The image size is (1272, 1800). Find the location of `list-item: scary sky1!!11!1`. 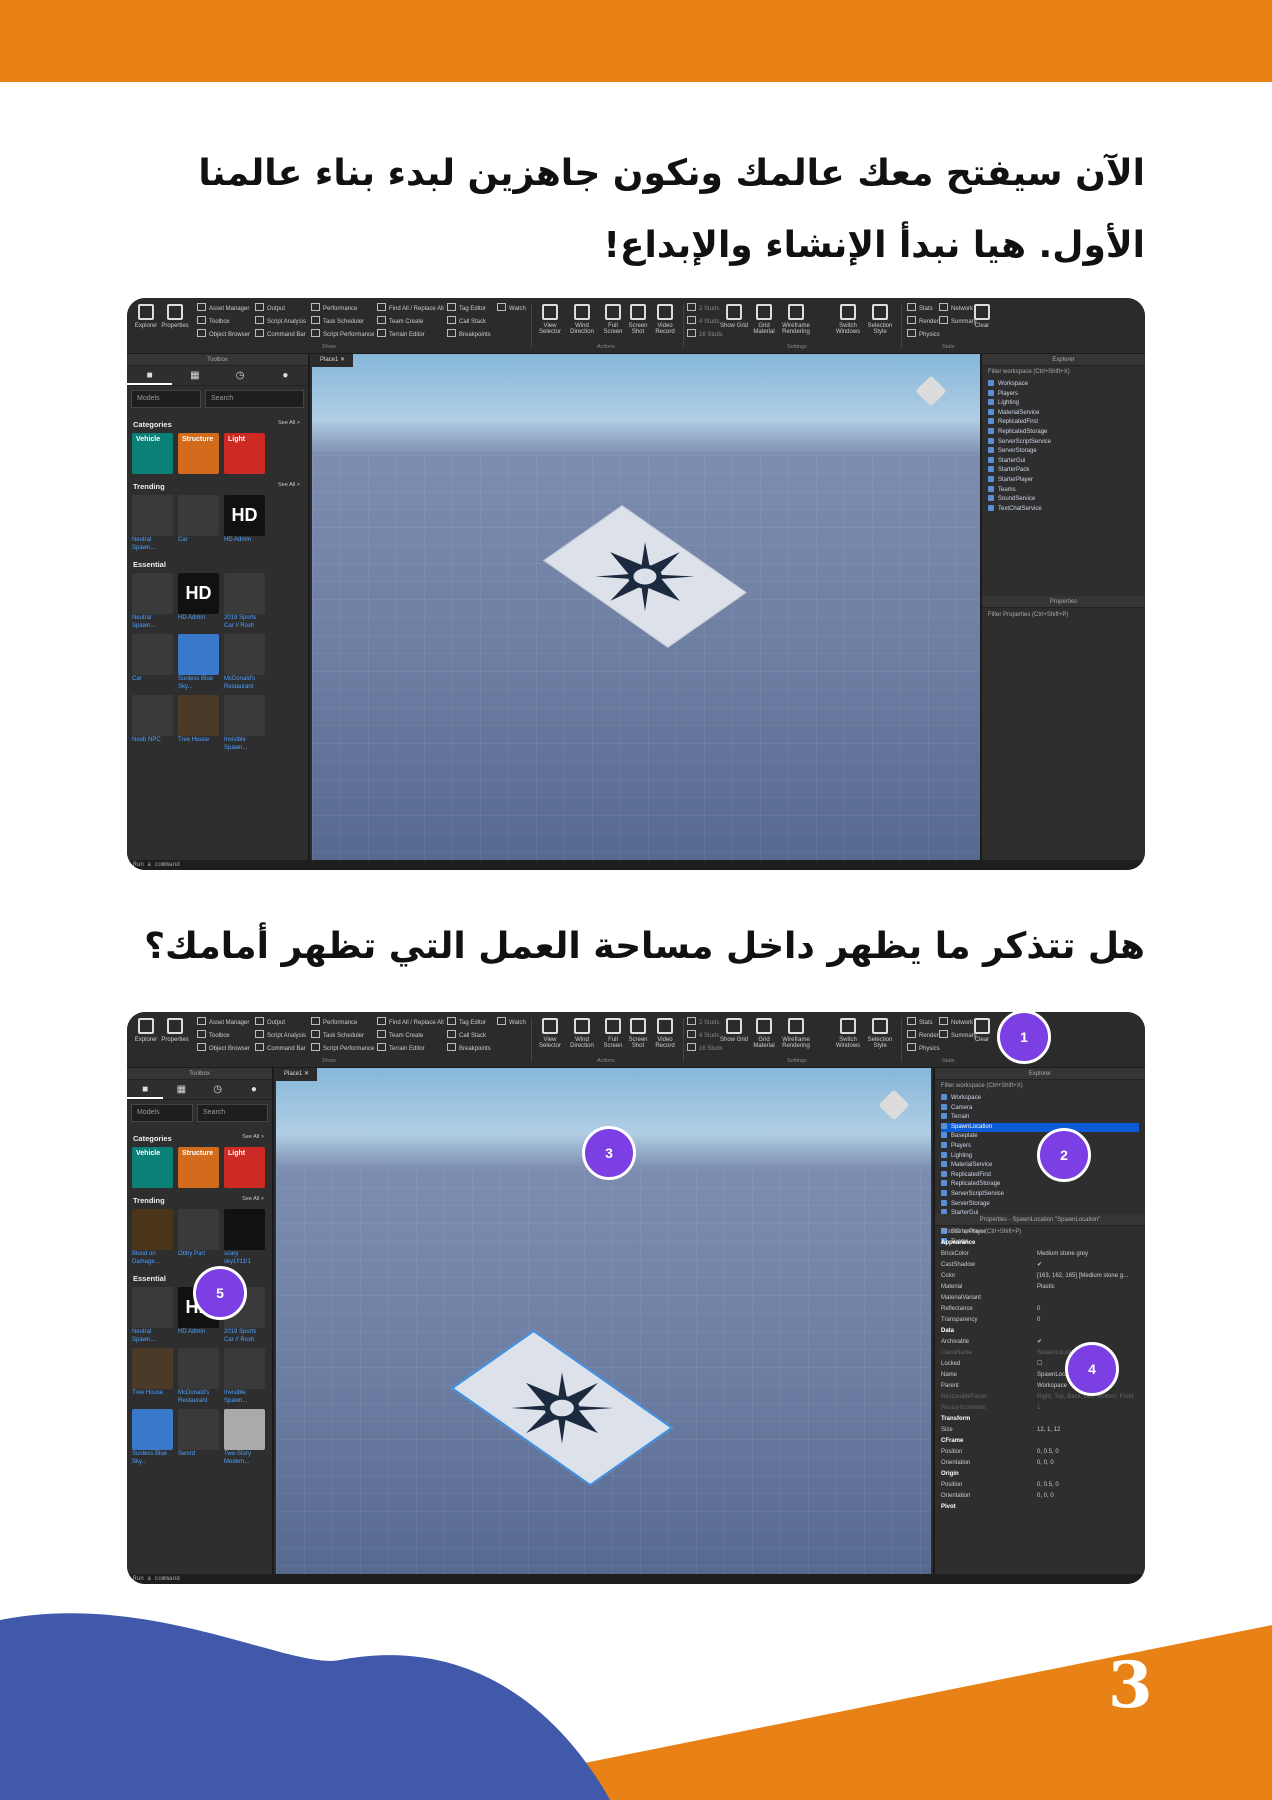

list-item: scary sky1!!11!1 is located at coordinates (244, 1237).